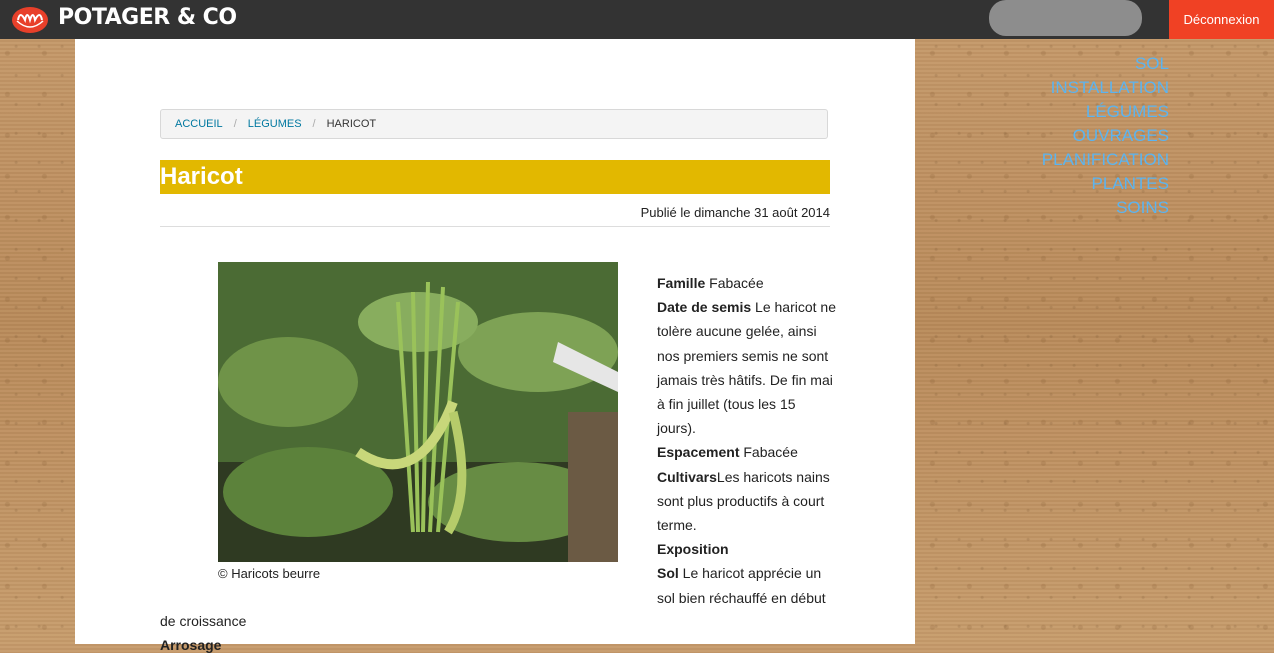 The image size is (1274, 653). Describe the element at coordinates (1105, 208) in the screenshot. I see `nav-soins: SOINS` at that location.